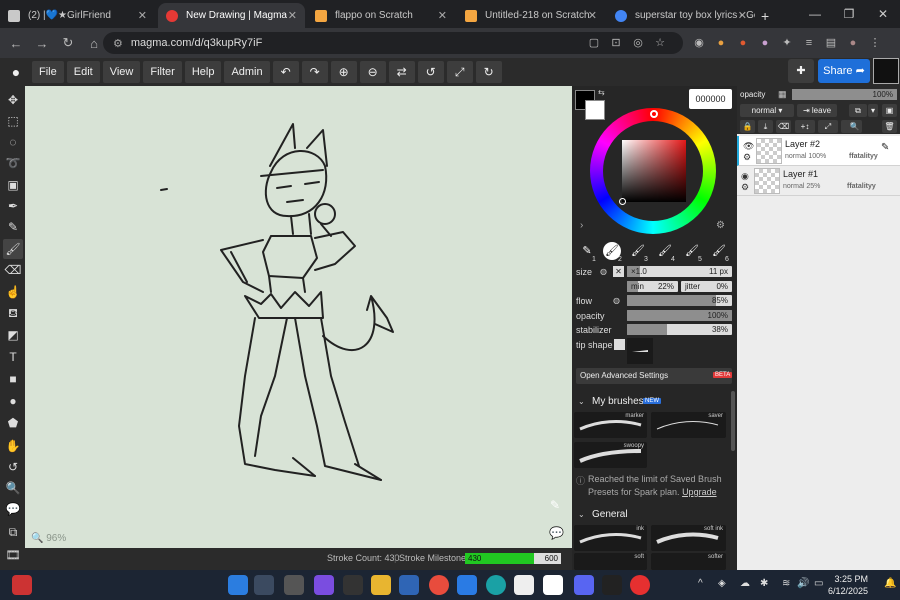 The height and width of the screenshot is (600, 900). Describe the element at coordinates (13, 313) in the screenshot. I see `paint-bucket-icon: ⛾` at that location.